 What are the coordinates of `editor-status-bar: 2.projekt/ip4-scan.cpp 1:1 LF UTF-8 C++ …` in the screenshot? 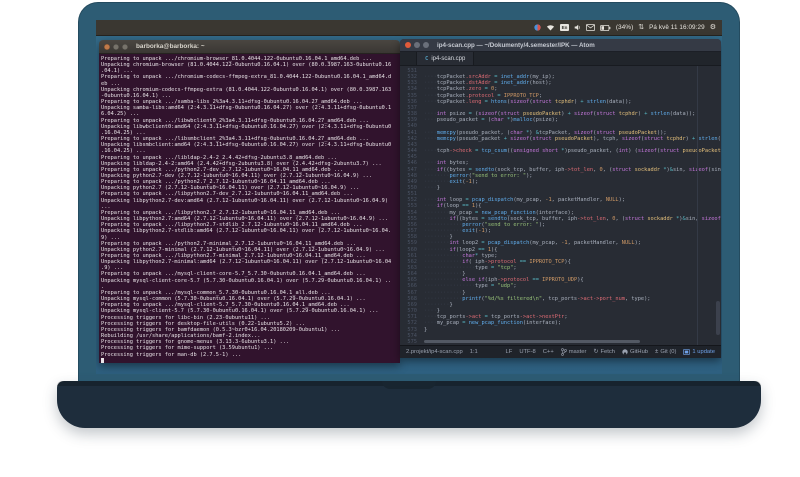 It's located at (560, 351).